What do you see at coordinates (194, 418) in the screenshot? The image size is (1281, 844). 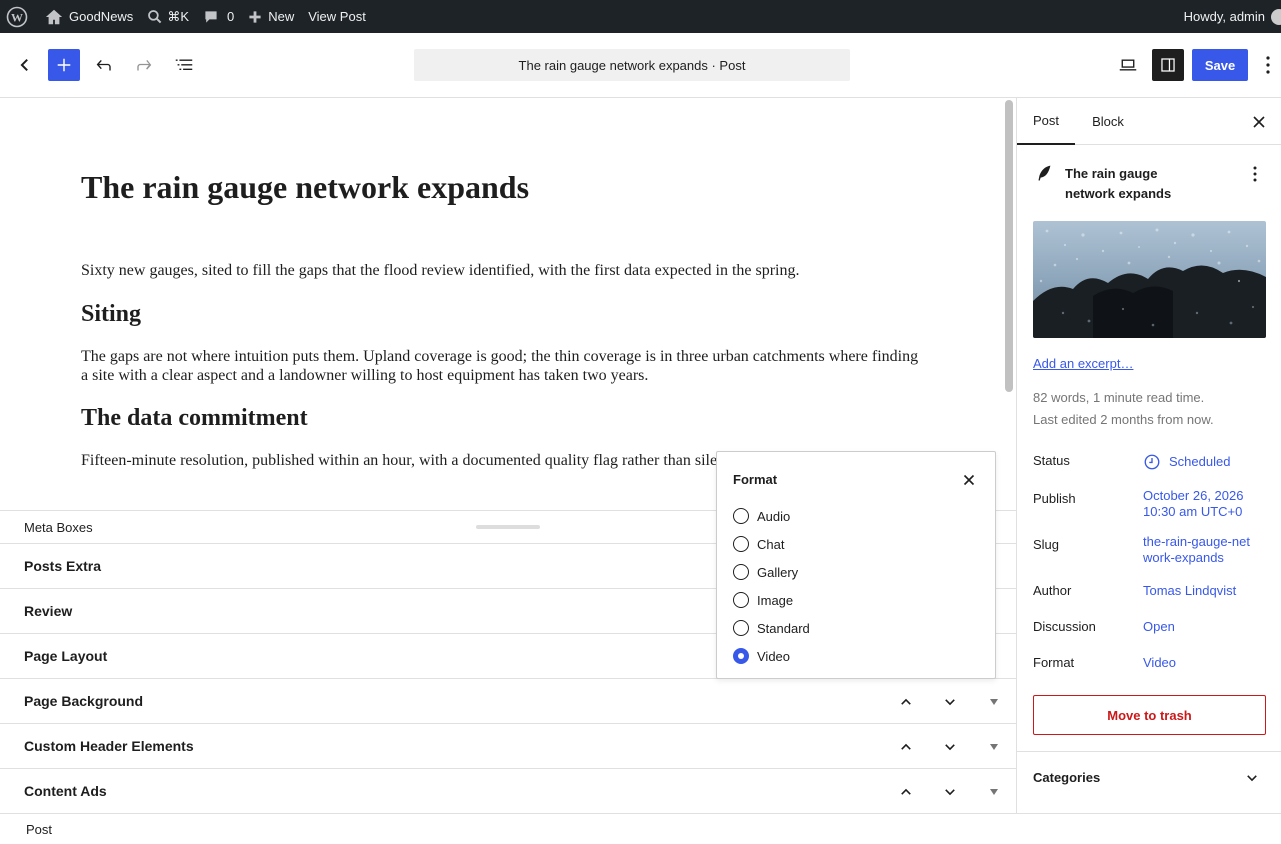 I see `heading-block: The data commitment` at bounding box center [194, 418].